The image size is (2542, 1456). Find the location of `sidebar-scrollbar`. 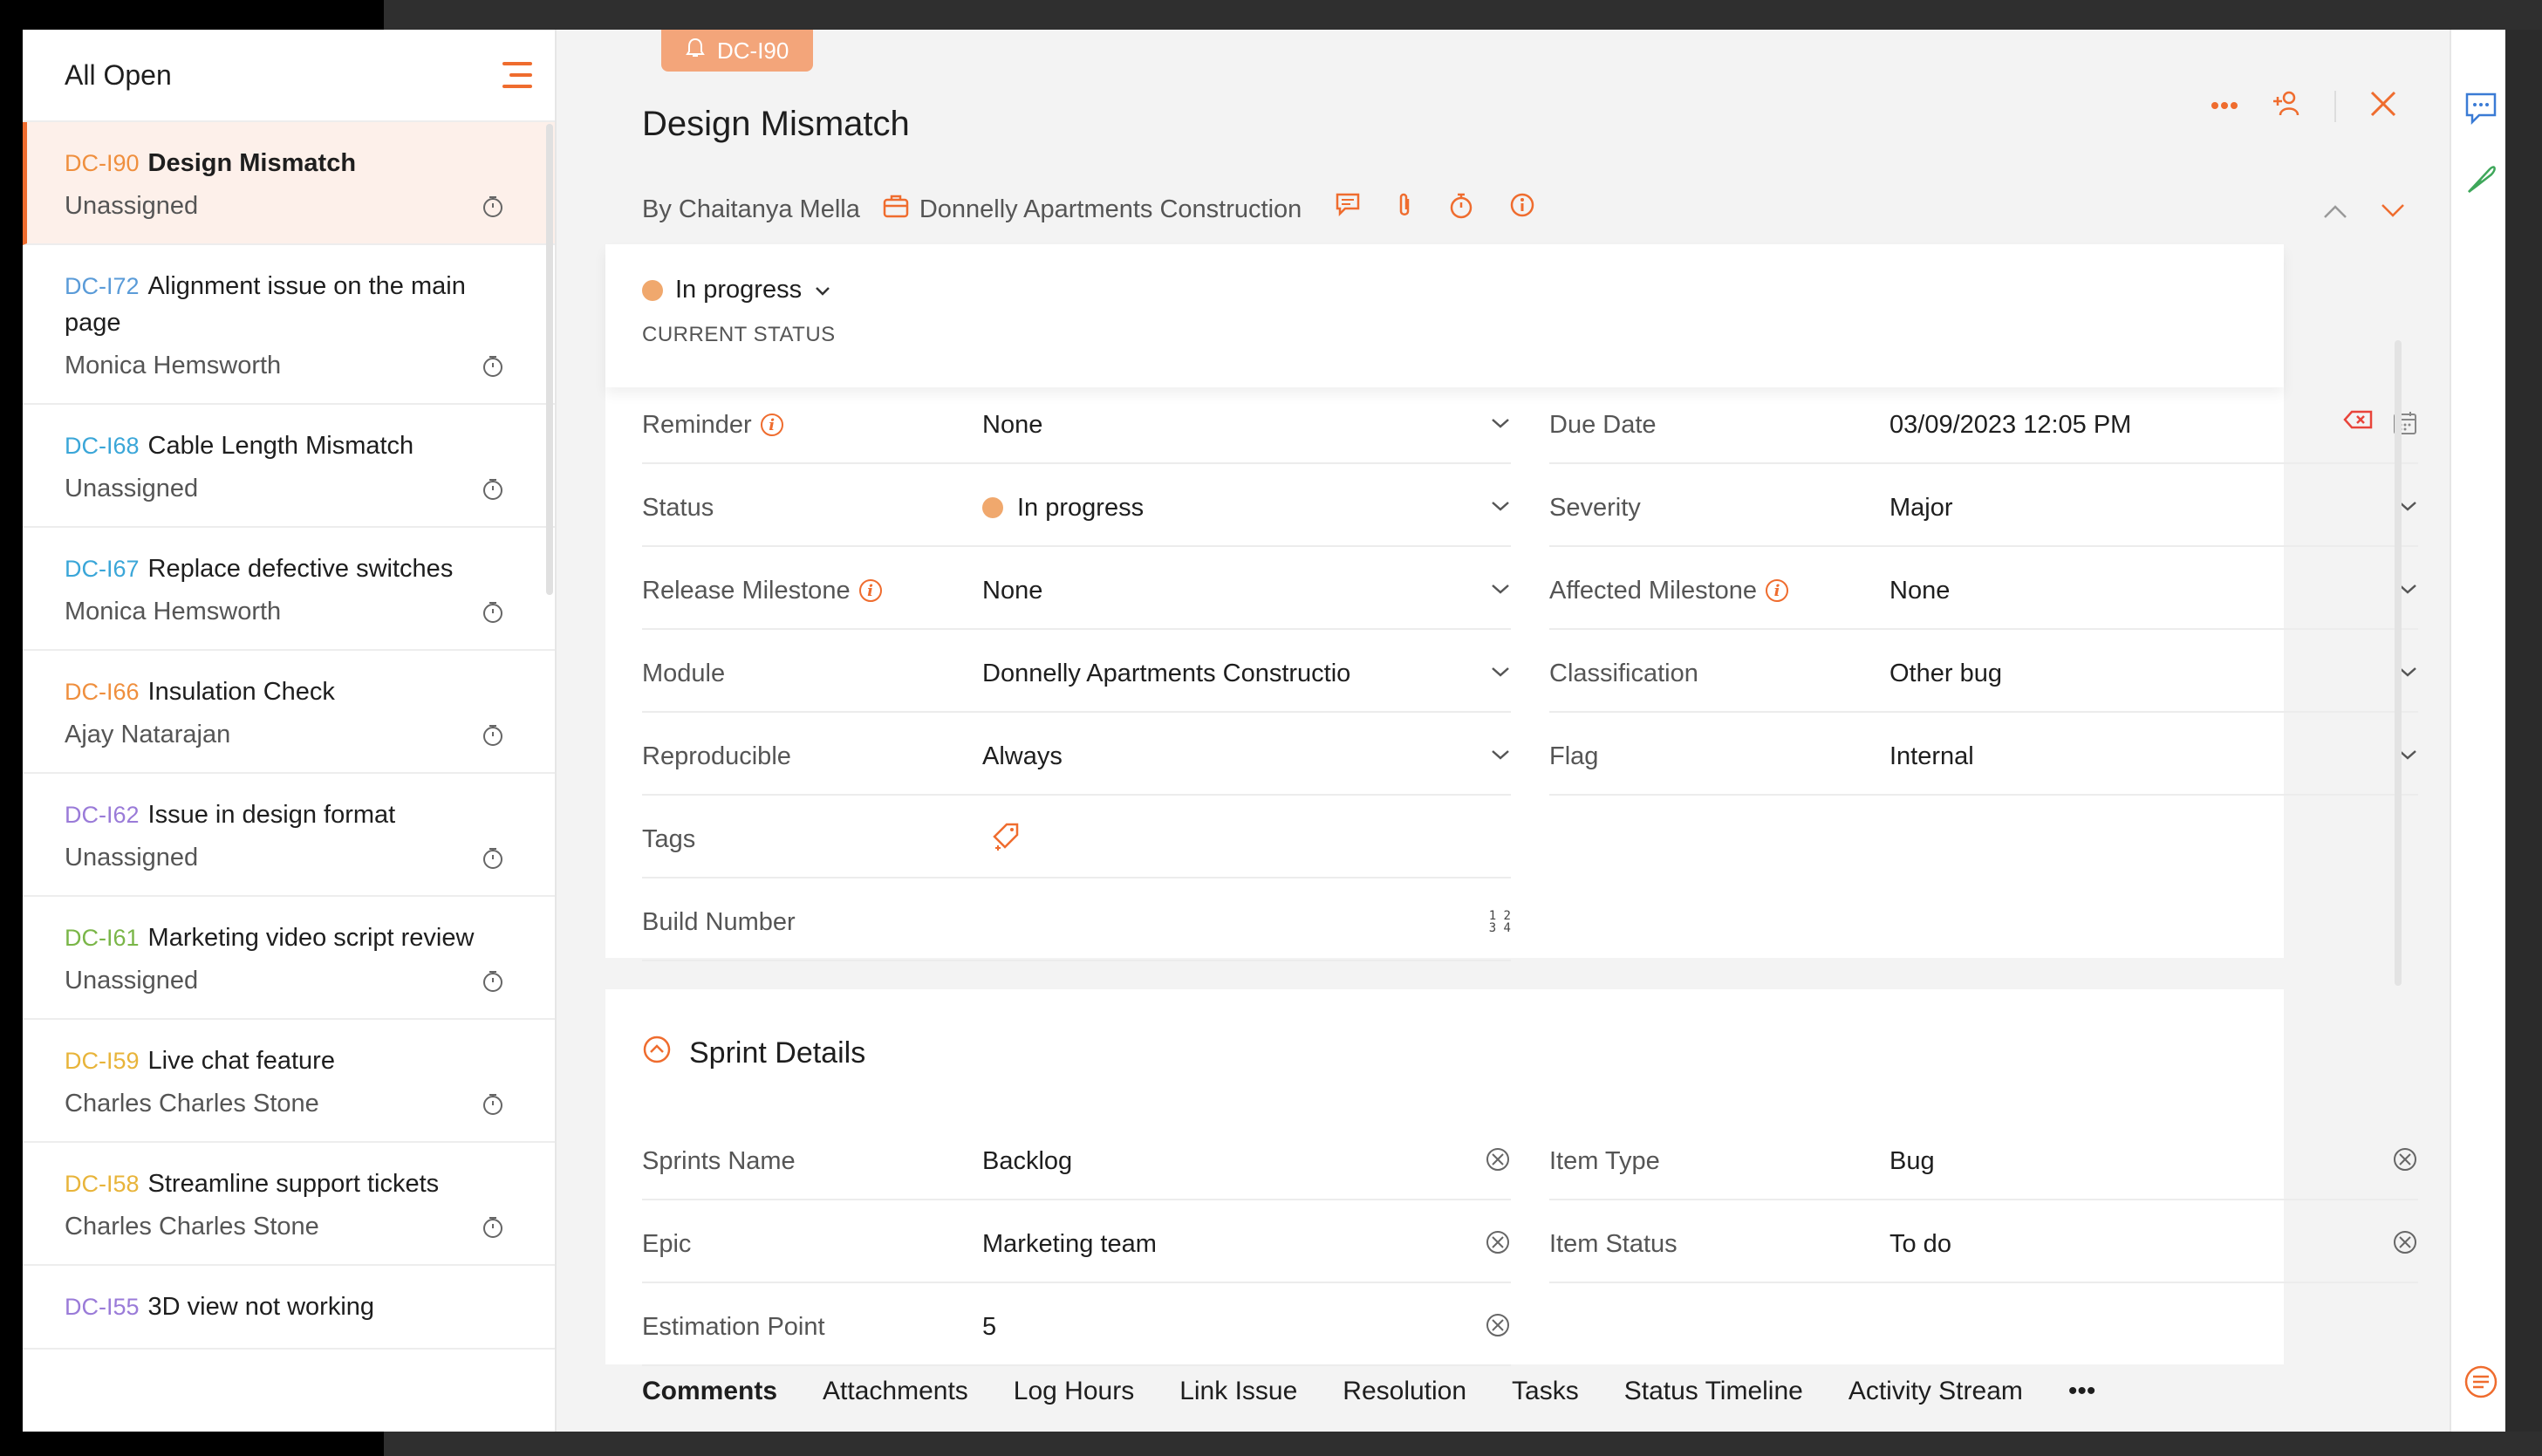

sidebar-scrollbar is located at coordinates (549, 359).